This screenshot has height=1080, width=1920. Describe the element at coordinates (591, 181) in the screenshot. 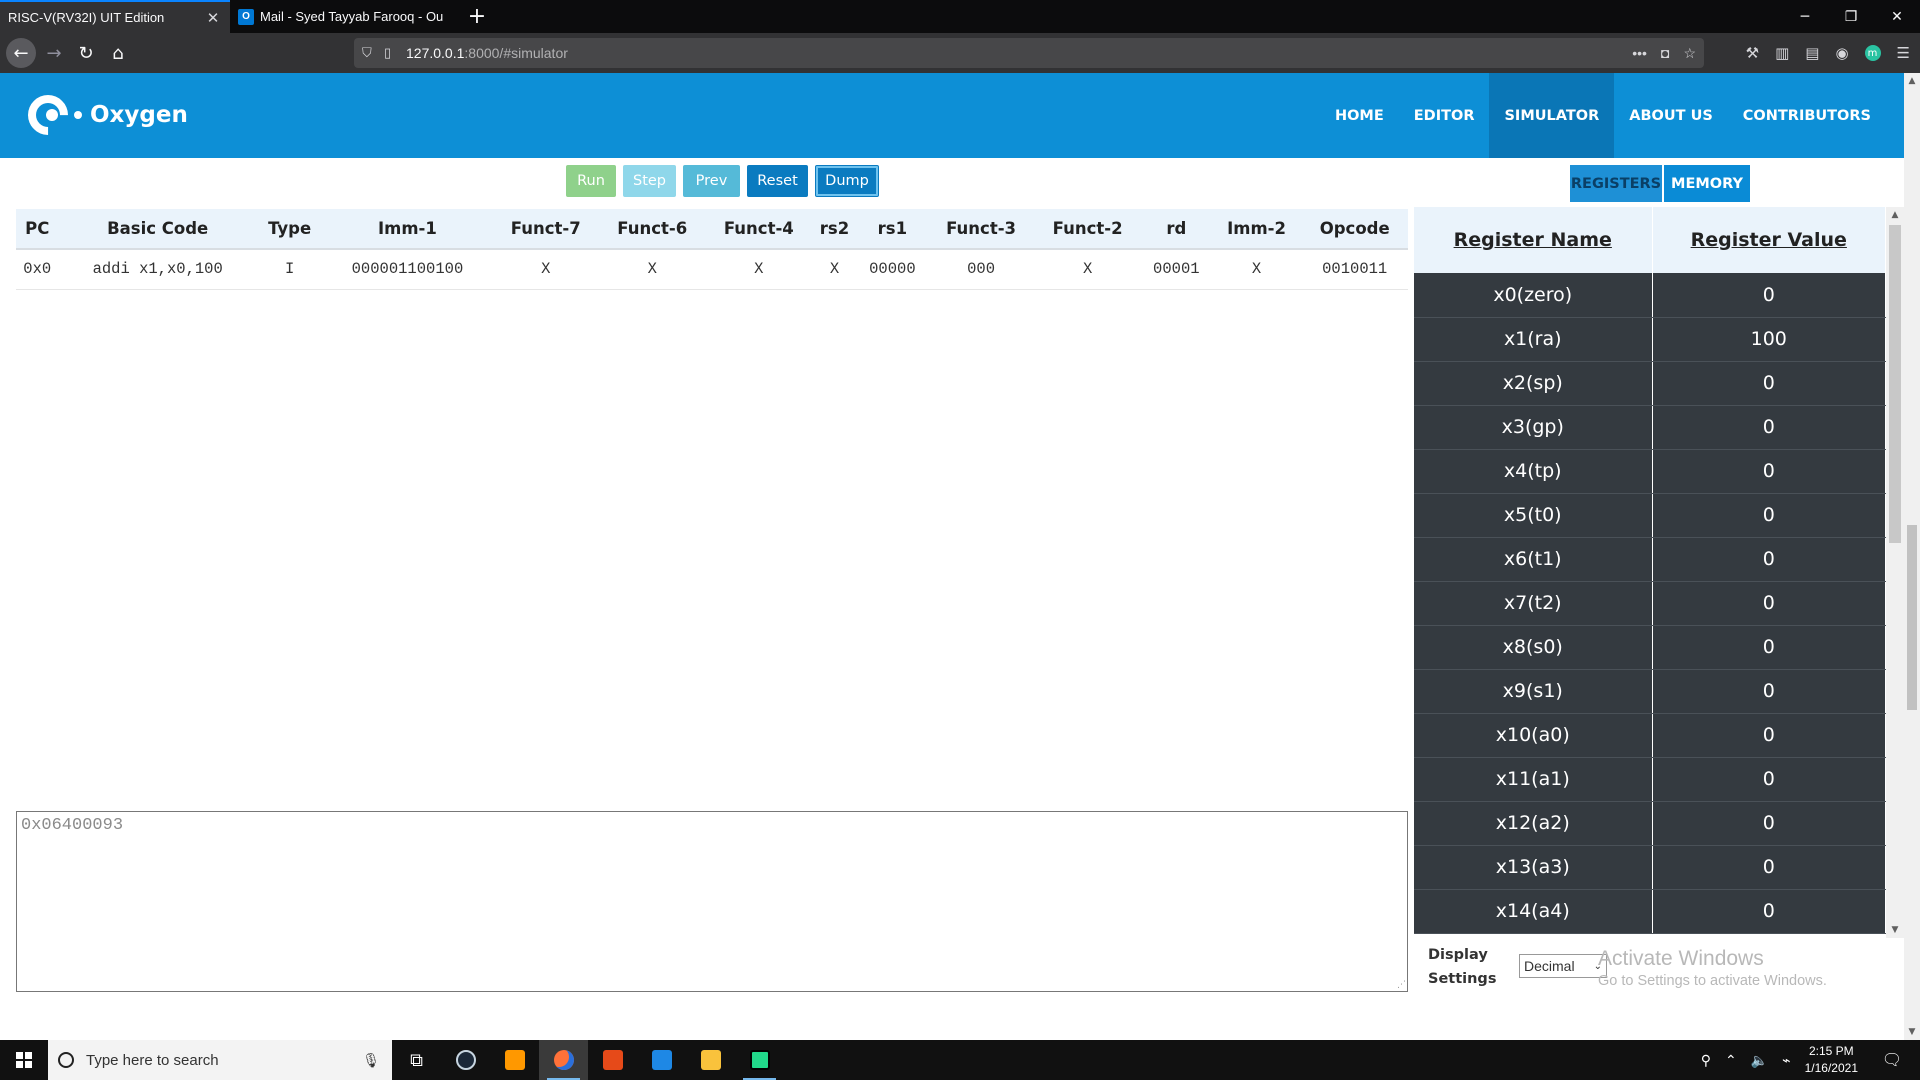

I see `run-button: Run` at that location.